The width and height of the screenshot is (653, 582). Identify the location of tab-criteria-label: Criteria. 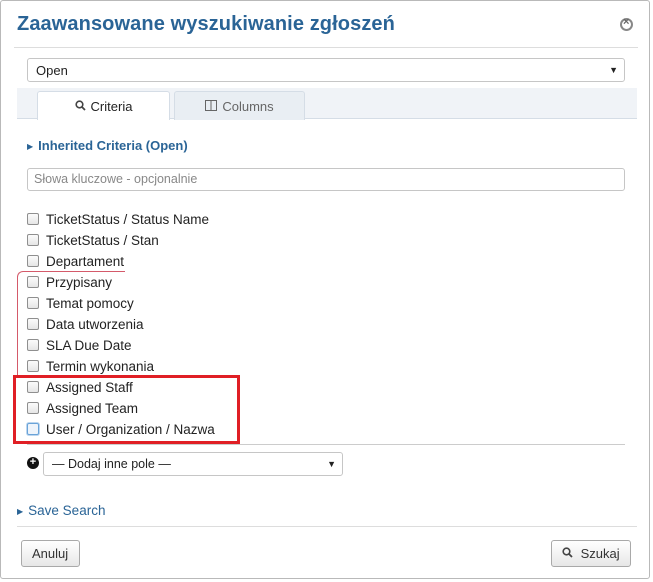
(111, 106).